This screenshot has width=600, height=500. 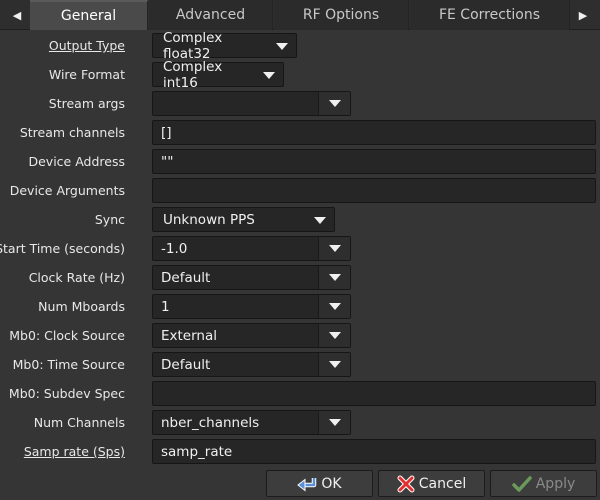 I want to click on mb0-time-source-dropdown-button, so click(x=334, y=364).